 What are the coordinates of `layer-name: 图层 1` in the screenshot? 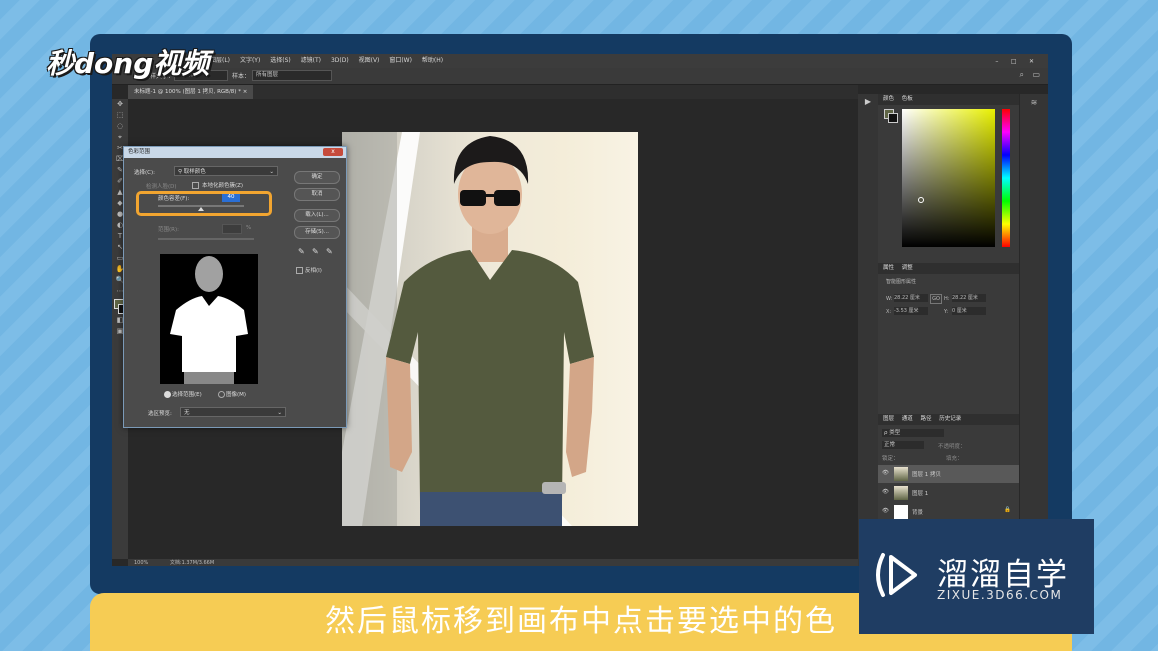 It's located at (920, 494).